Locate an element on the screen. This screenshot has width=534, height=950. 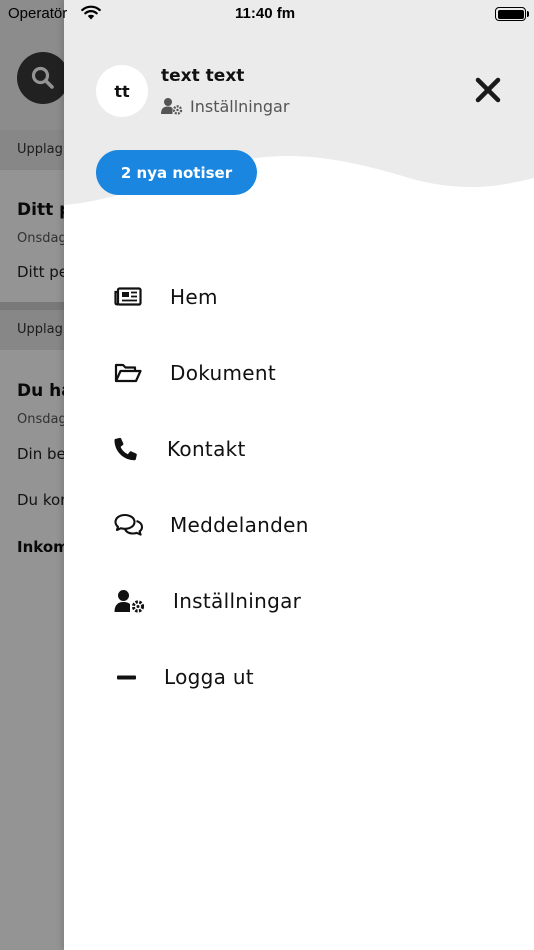
menu-item-label: Logga ut is located at coordinates (209, 677).